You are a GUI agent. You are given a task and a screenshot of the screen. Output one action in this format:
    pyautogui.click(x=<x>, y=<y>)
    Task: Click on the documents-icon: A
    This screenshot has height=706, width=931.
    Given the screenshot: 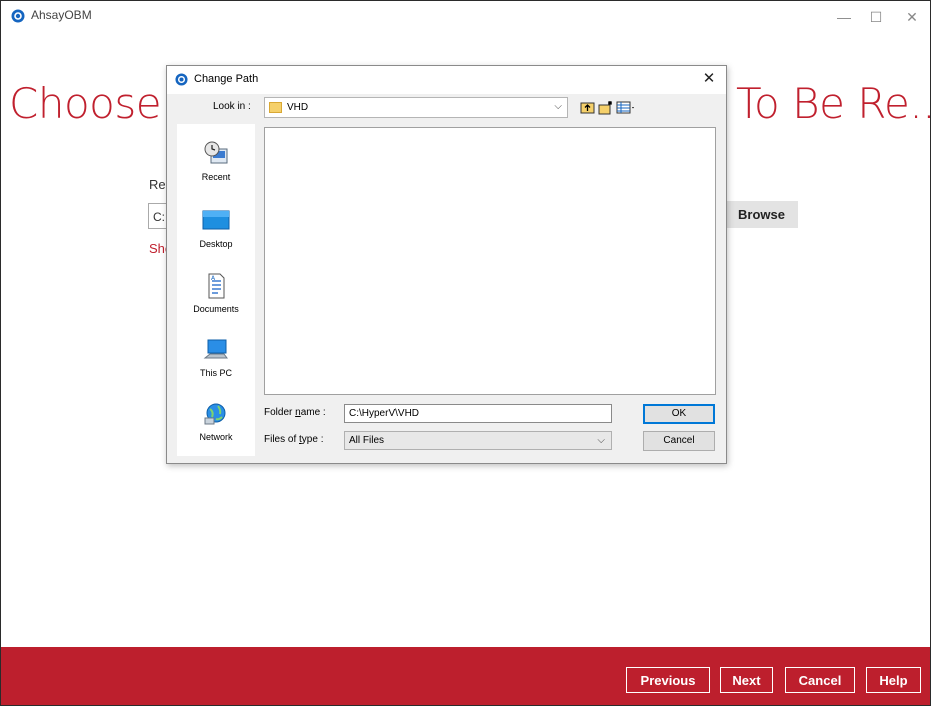 What is the action you would take?
    pyautogui.click(x=216, y=286)
    